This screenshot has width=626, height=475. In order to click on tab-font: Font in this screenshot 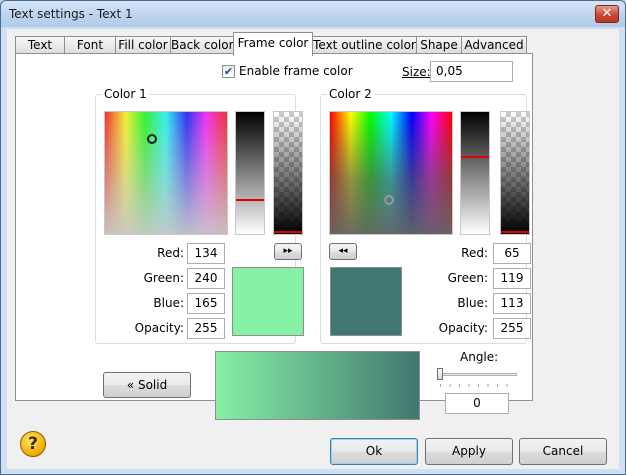, I will do `click(90, 45)`.